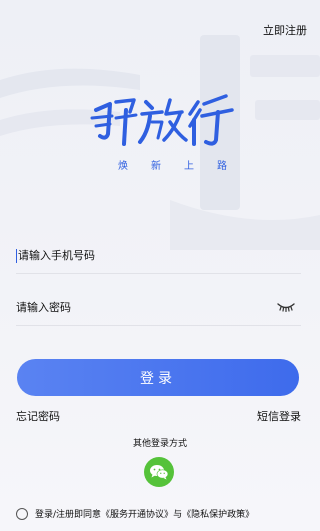 The image size is (320, 531). What do you see at coordinates (178, 515) in the screenshot?
I see `agreement-conjunction: 与` at bounding box center [178, 515].